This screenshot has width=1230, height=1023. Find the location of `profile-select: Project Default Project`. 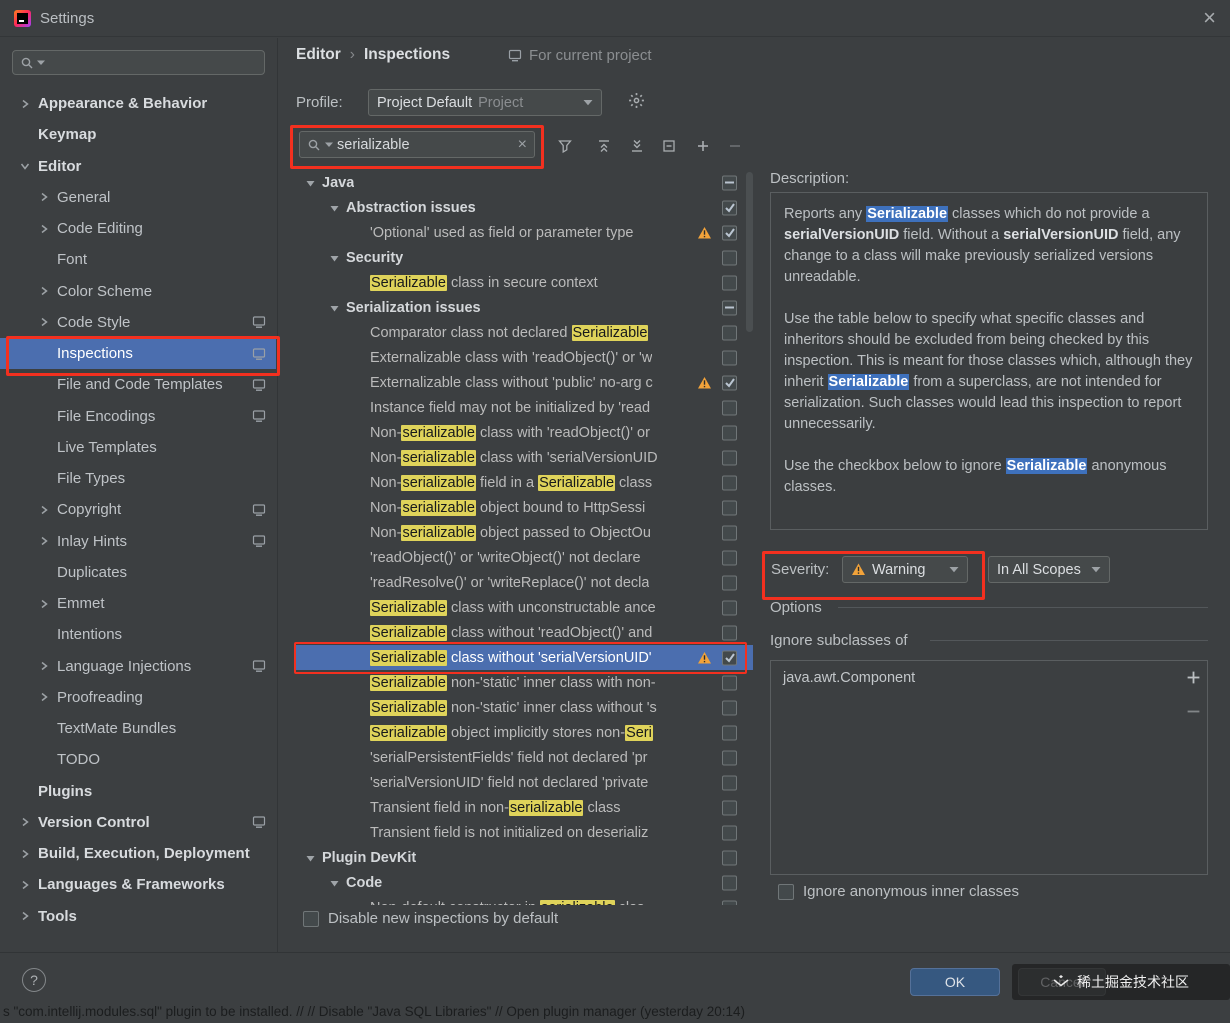

profile-select: Project Default Project is located at coordinates (485, 102).